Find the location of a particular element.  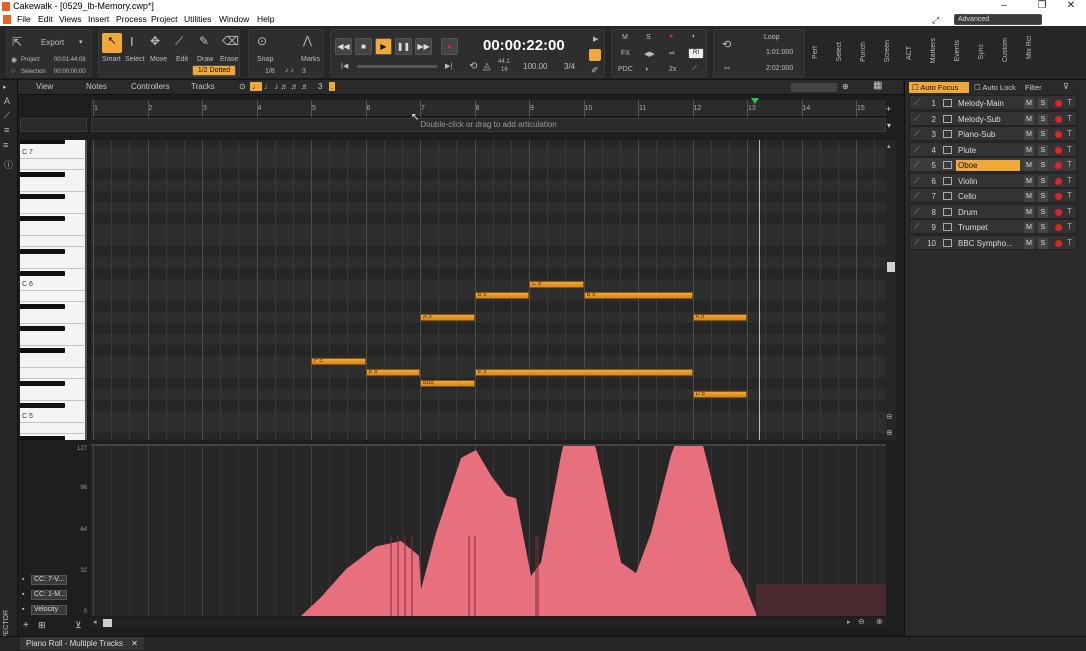

smart-tool-icon: ↖ is located at coordinates (112, 43).